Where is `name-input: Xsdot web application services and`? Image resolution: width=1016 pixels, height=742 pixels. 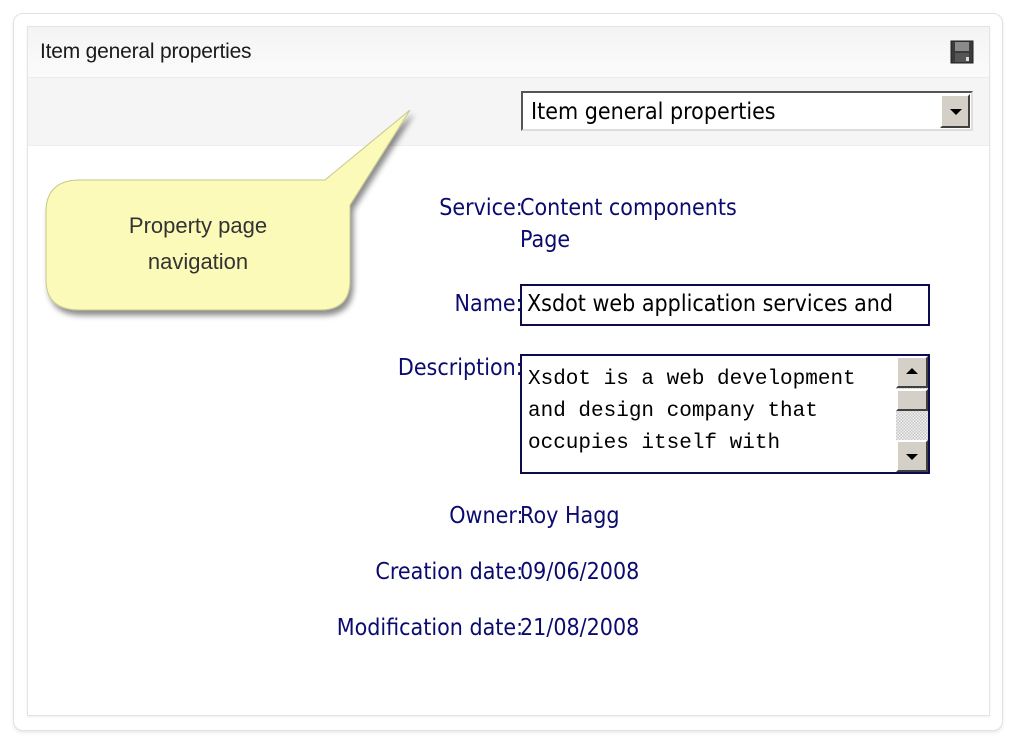
name-input: Xsdot web application services and is located at coordinates (725, 305).